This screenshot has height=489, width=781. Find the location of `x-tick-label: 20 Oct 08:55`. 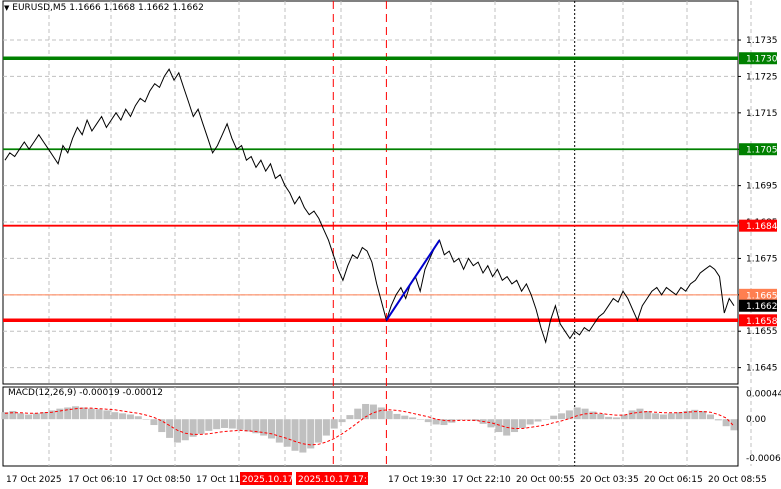

x-tick-label: 20 Oct 08:55 is located at coordinates (737, 480).